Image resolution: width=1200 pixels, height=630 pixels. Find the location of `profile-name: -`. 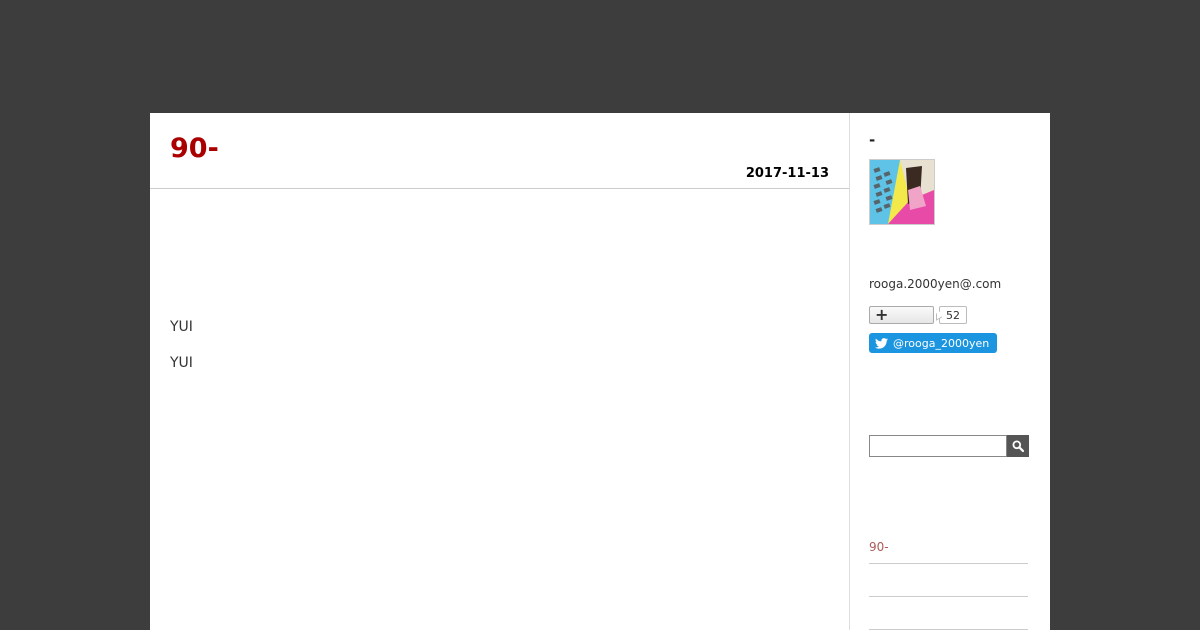

profile-name: - is located at coordinates (872, 140).